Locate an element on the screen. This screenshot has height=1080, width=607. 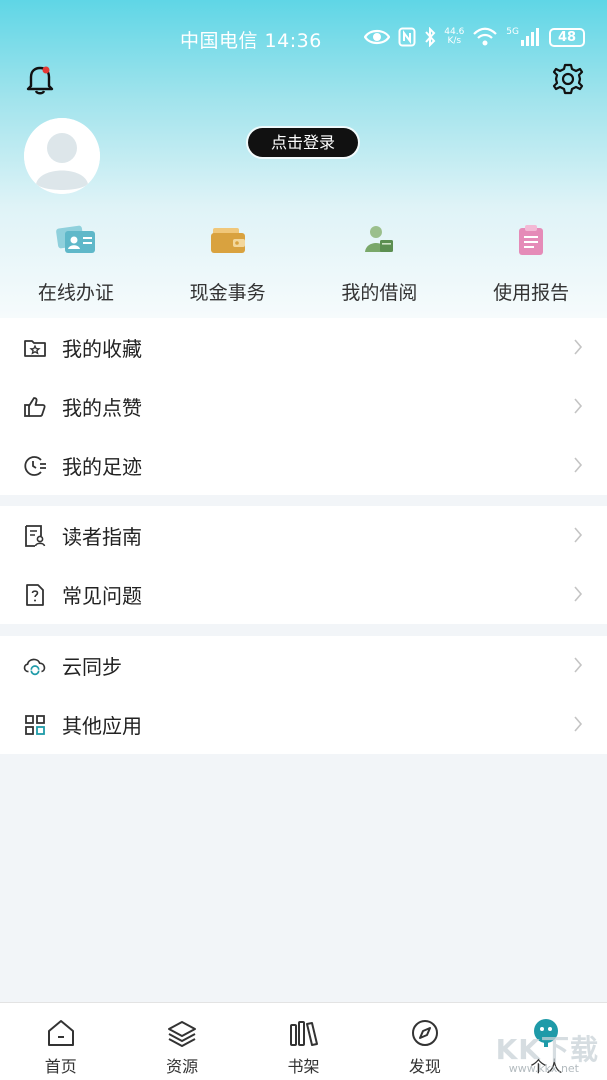
menu-item-cloud-sync: 云同步 is located at coordinates (303, 665).